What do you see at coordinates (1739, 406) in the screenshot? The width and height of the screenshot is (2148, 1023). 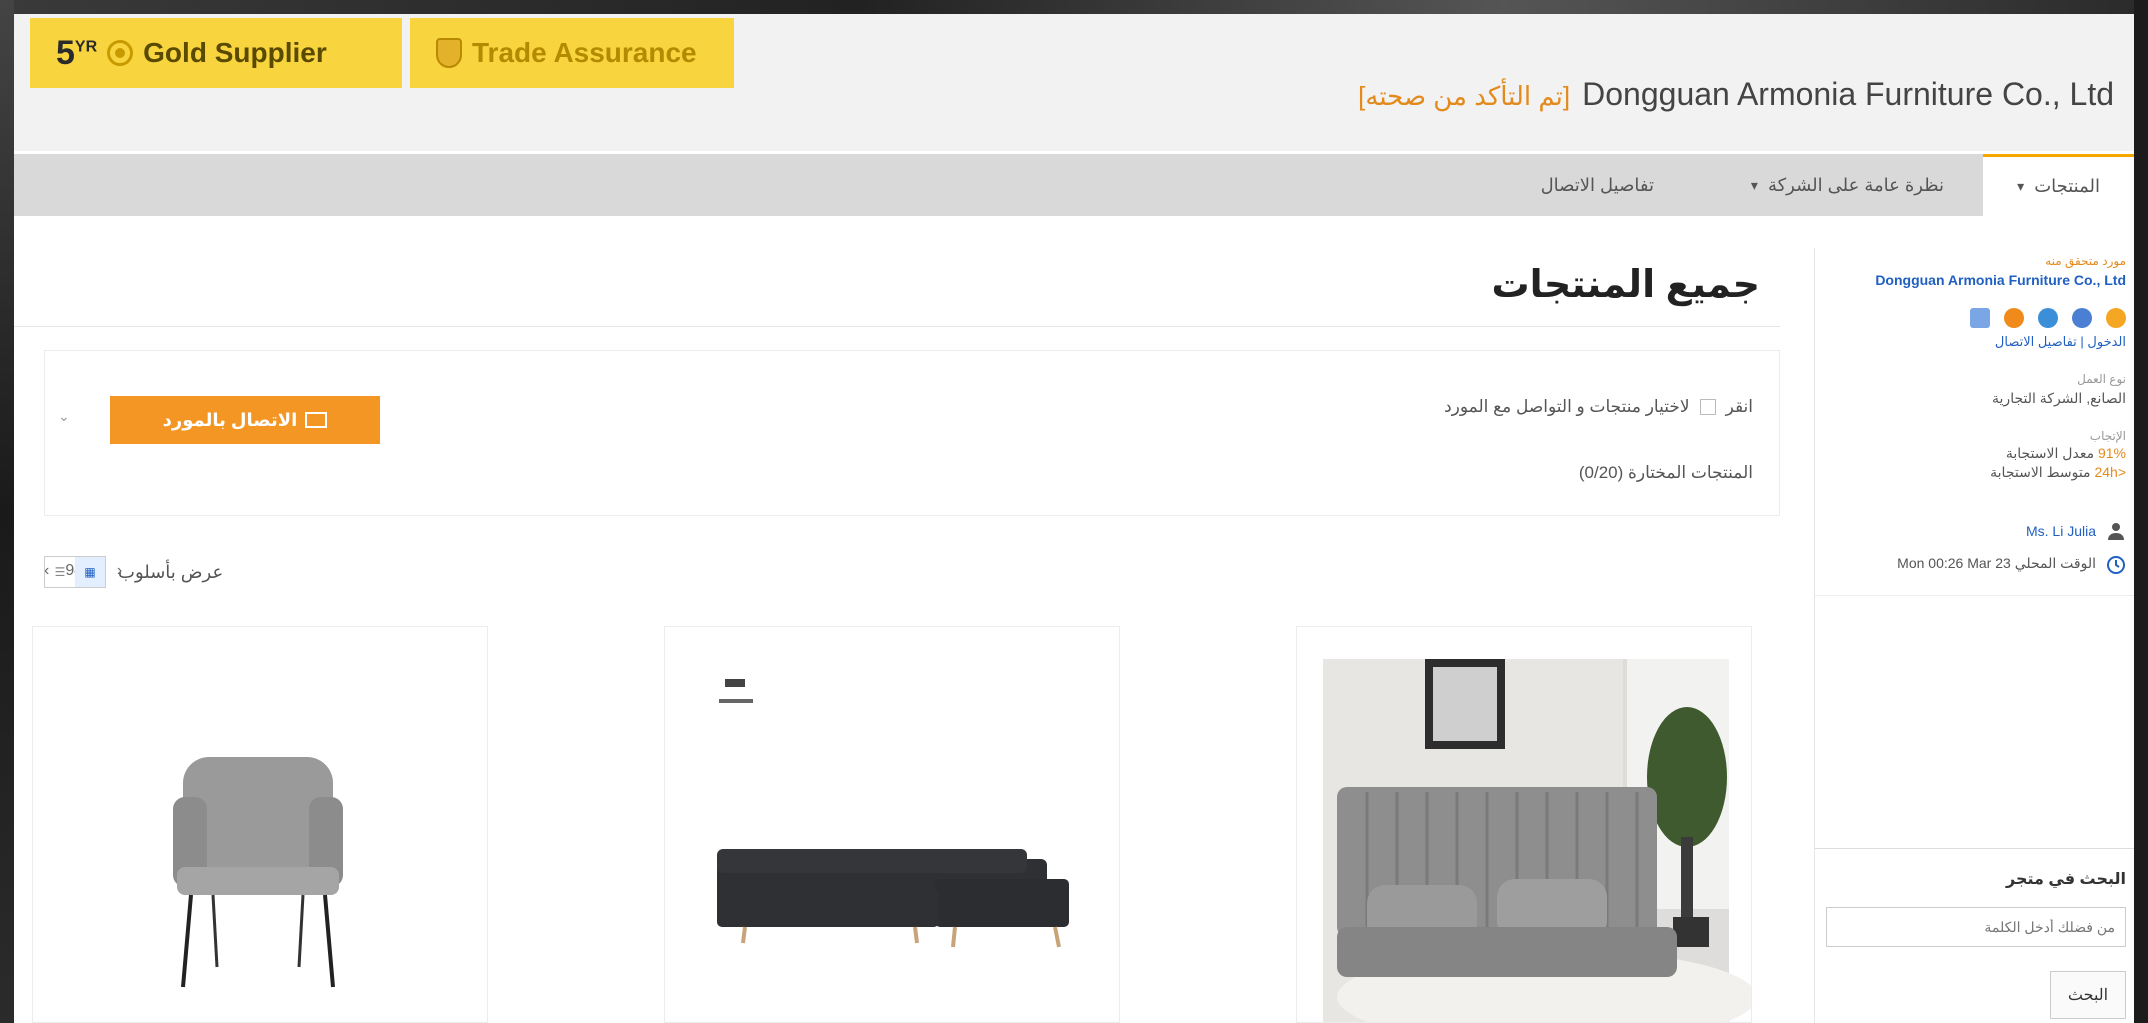 I see `select-hint-prefix: انقر` at bounding box center [1739, 406].